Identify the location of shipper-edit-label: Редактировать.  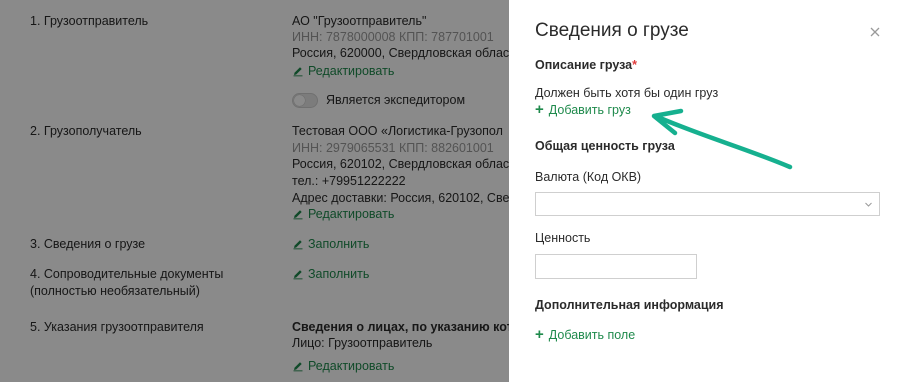
(351, 71).